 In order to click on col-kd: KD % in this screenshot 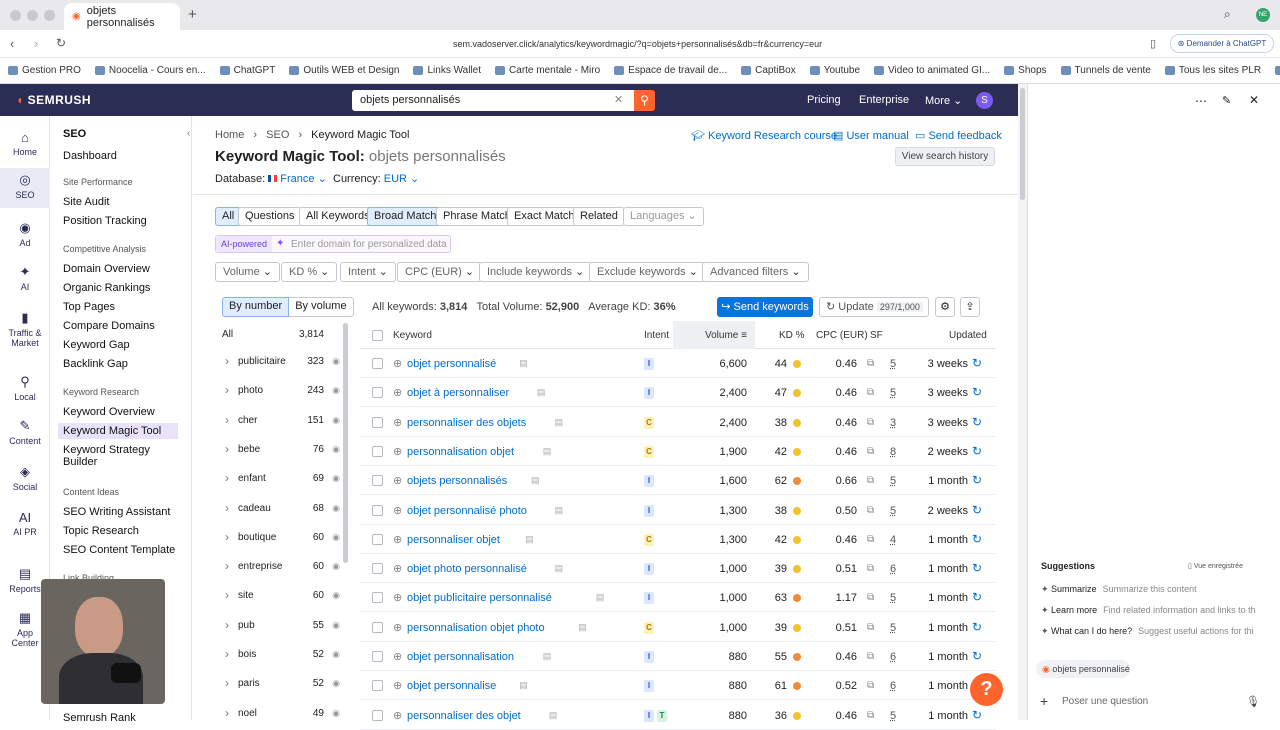, I will do `click(792, 335)`.